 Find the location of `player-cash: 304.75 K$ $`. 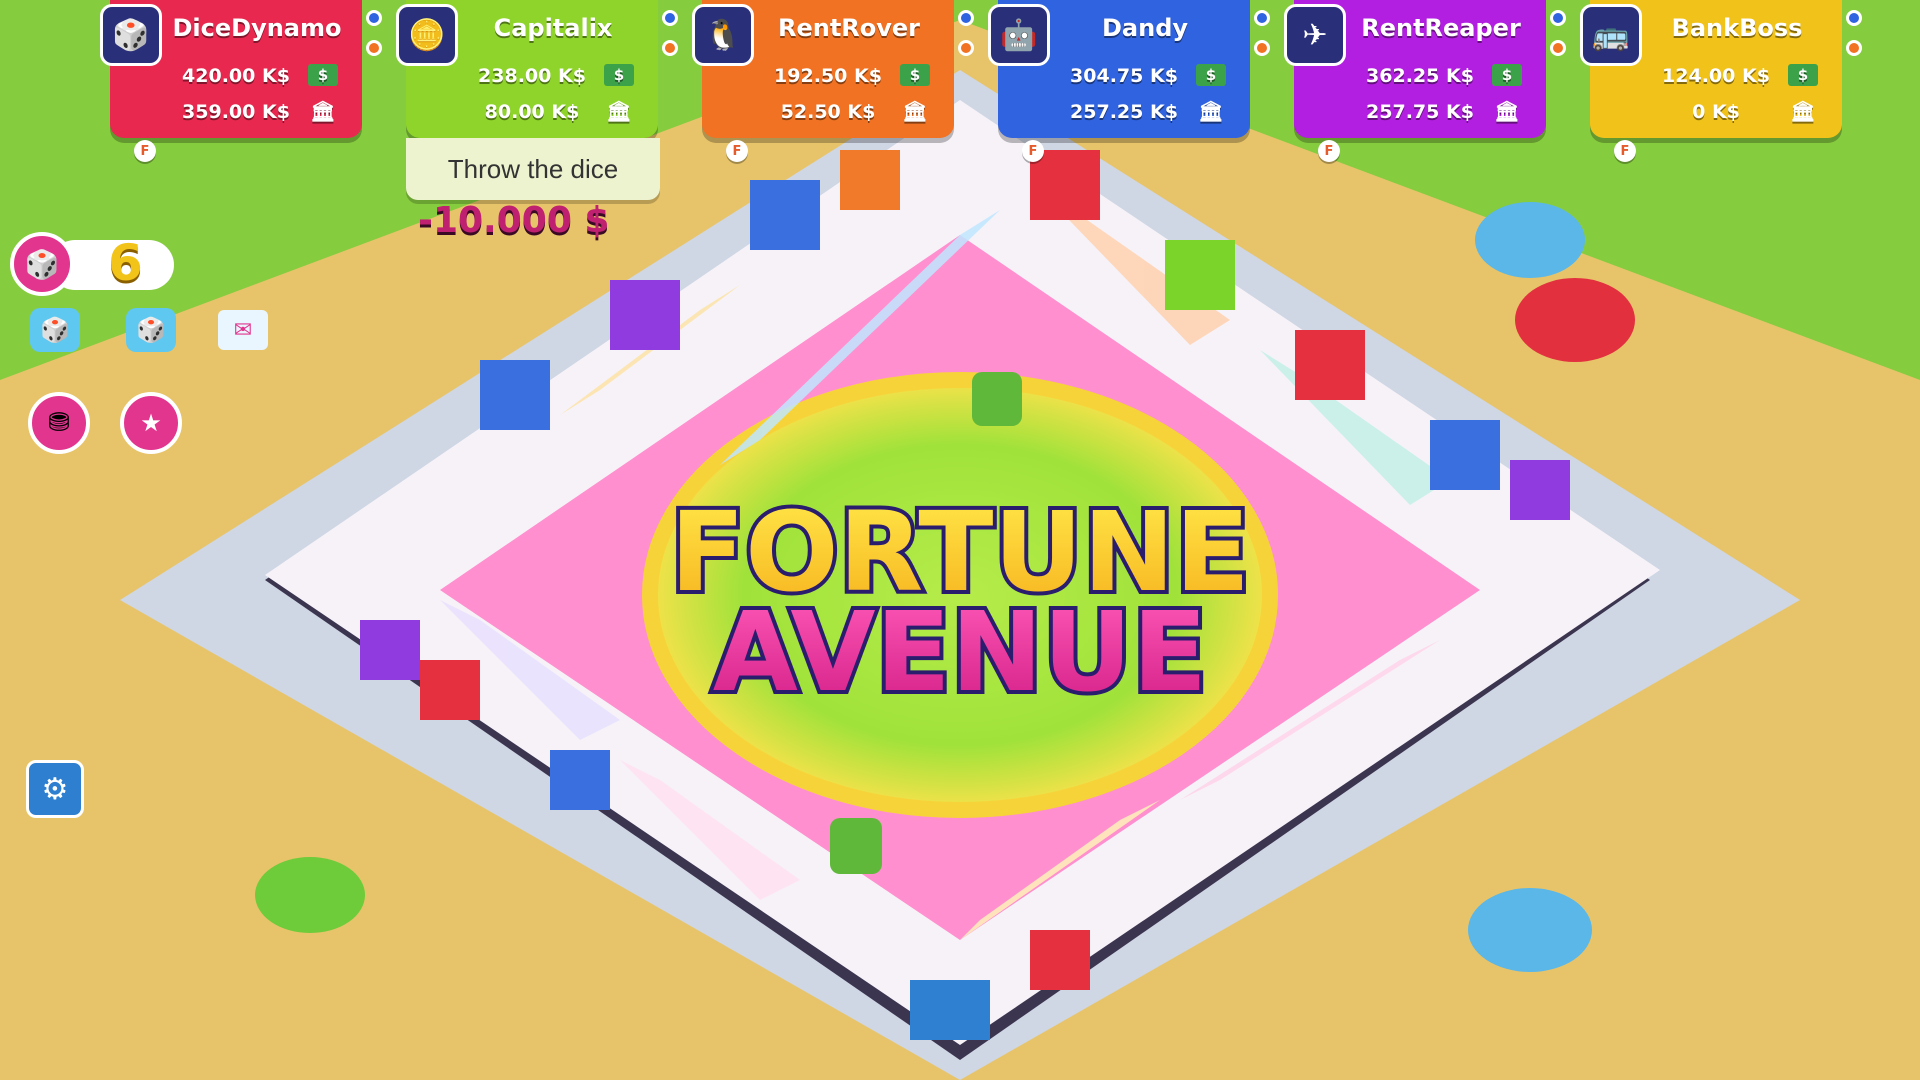

player-cash: 304.75 K$ $ is located at coordinates (1124, 76).